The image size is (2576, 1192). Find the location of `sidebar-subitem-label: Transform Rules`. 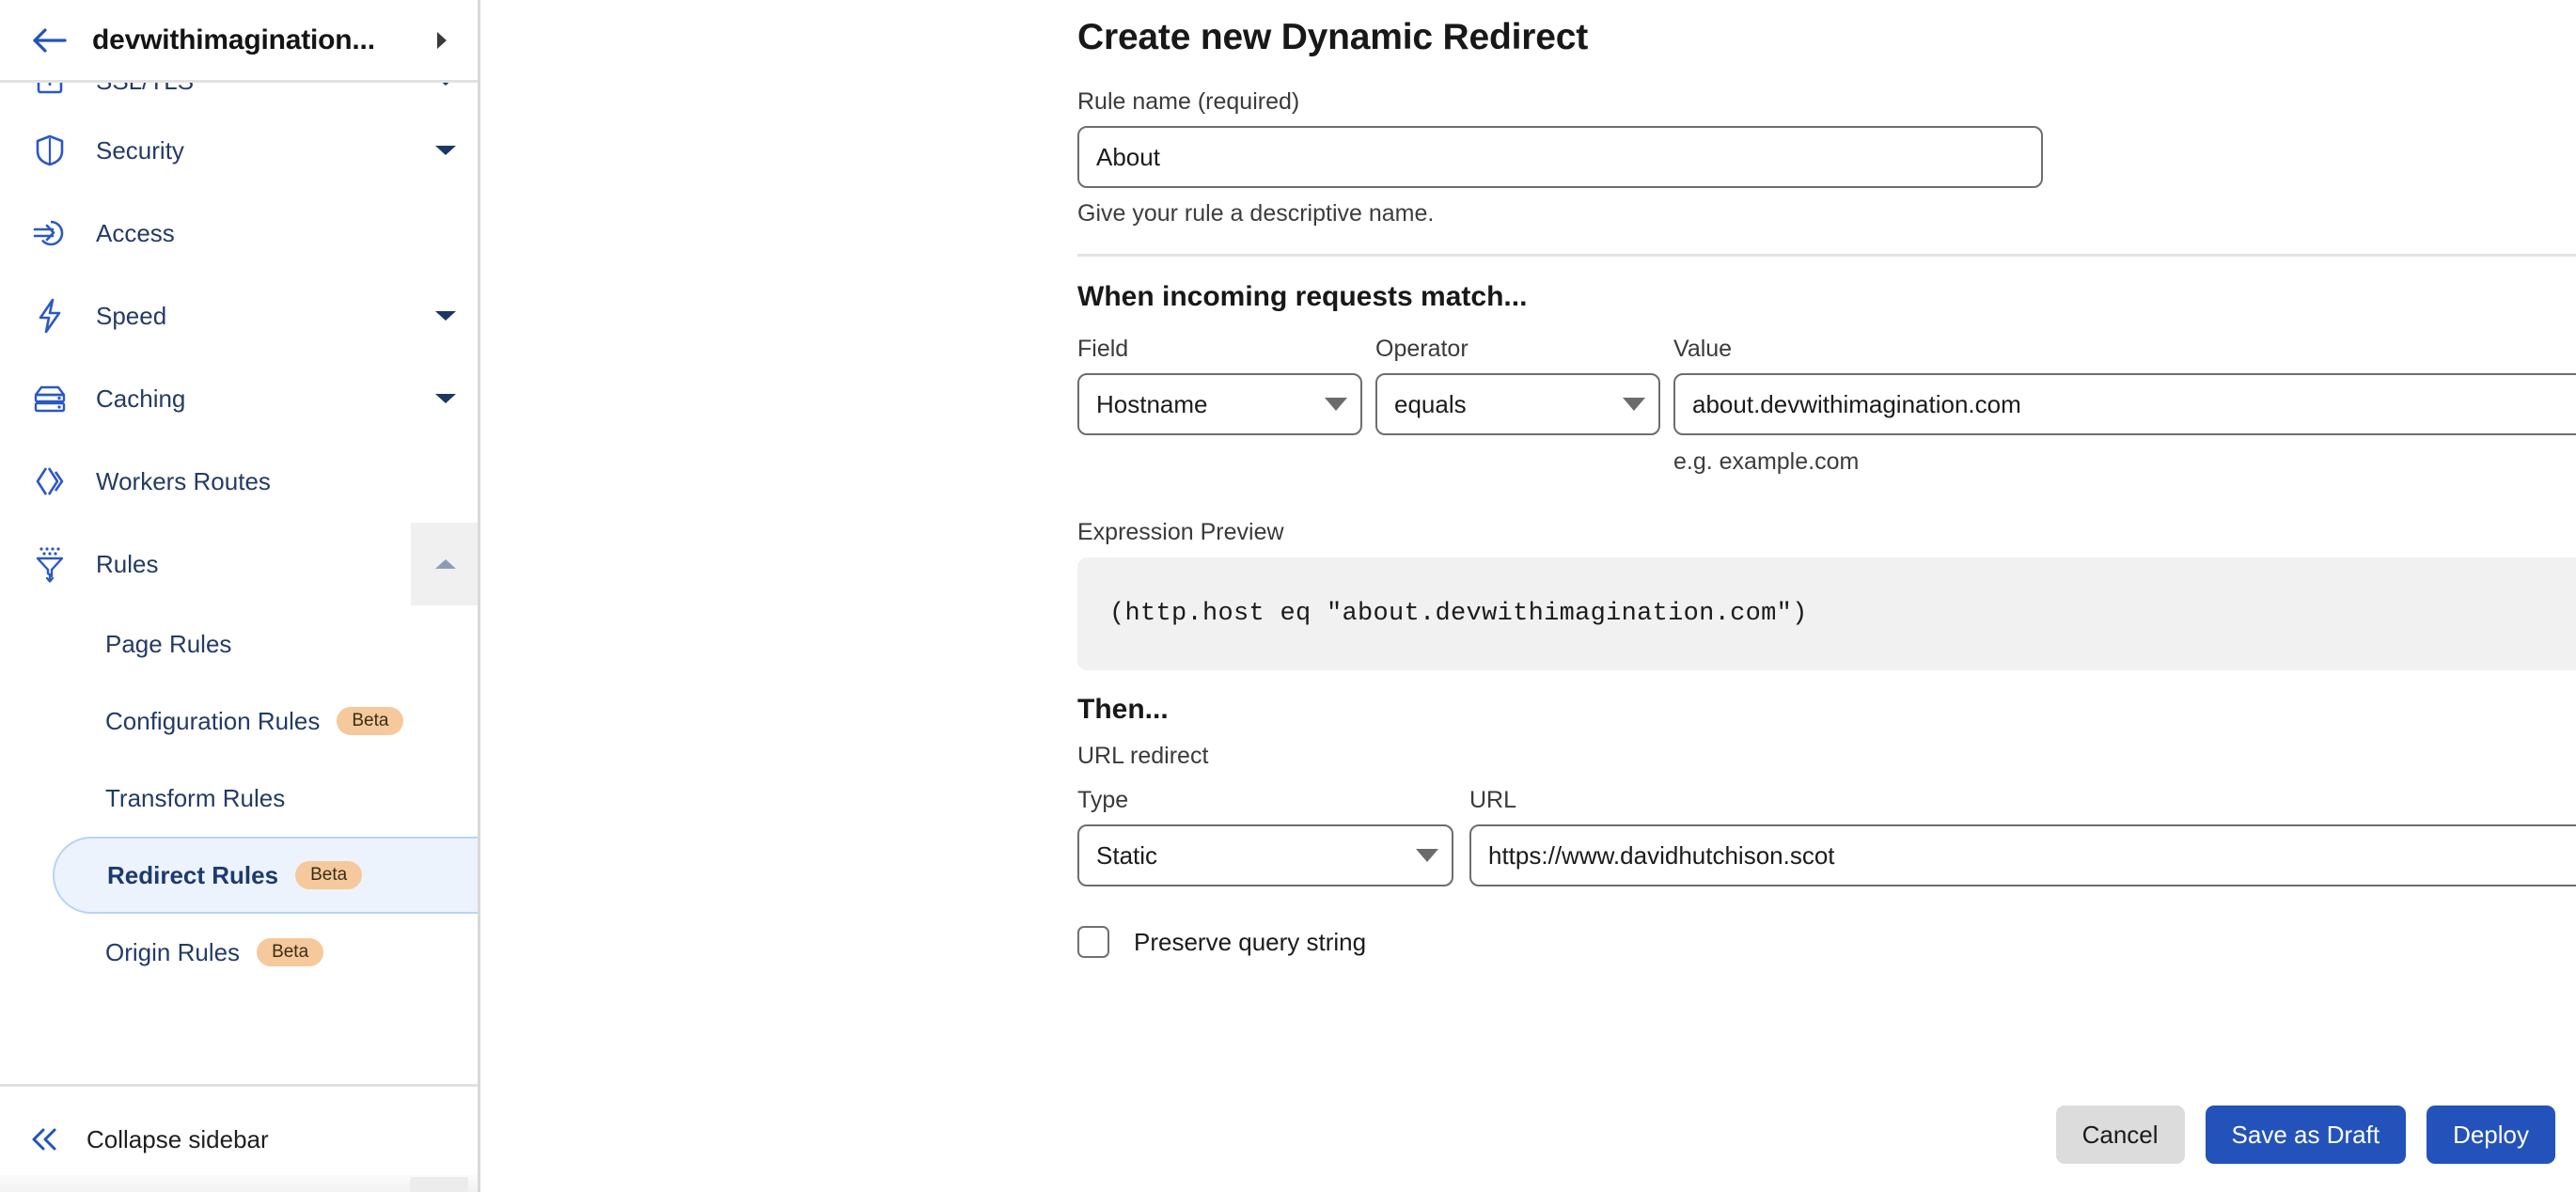

sidebar-subitem-label: Transform Rules is located at coordinates (196, 797).